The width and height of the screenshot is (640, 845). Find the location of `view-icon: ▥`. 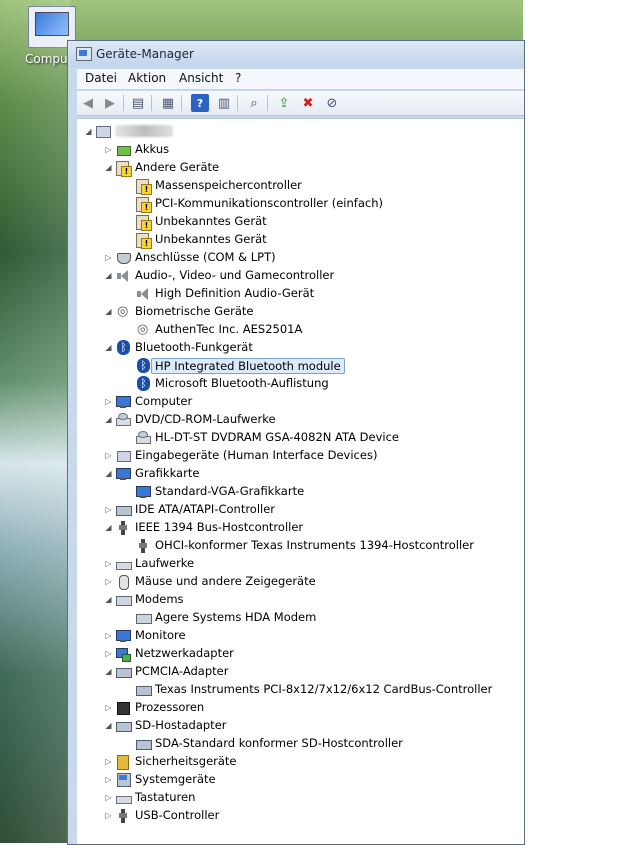

view-icon: ▥ is located at coordinates (224, 103).